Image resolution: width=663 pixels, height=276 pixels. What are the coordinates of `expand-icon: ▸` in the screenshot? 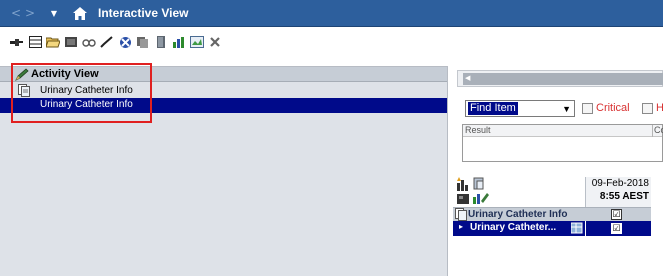 It's located at (461, 226).